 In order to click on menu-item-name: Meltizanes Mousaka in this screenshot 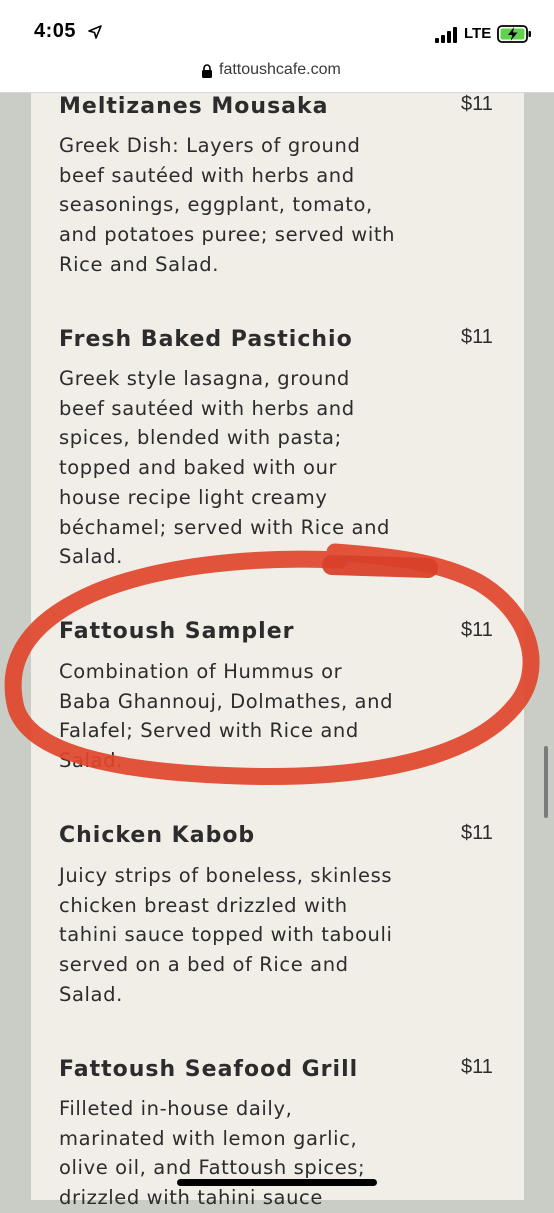, I will do `click(194, 106)`.